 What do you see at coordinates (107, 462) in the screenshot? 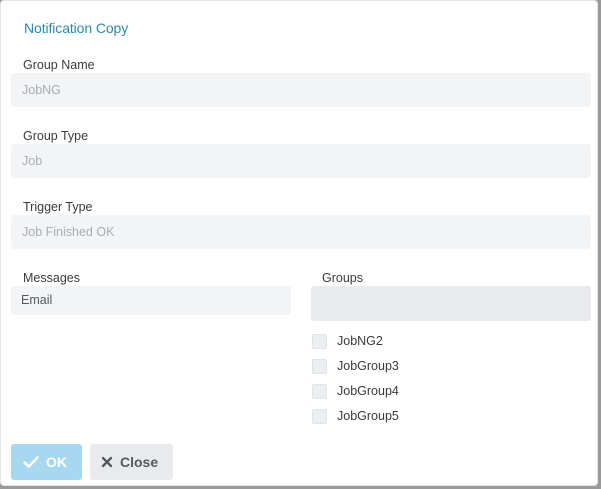
I see `x-icon` at bounding box center [107, 462].